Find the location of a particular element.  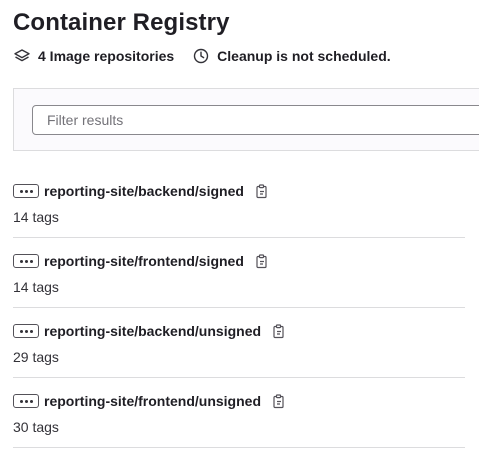

tag-count: 29 tags is located at coordinates (36, 357).